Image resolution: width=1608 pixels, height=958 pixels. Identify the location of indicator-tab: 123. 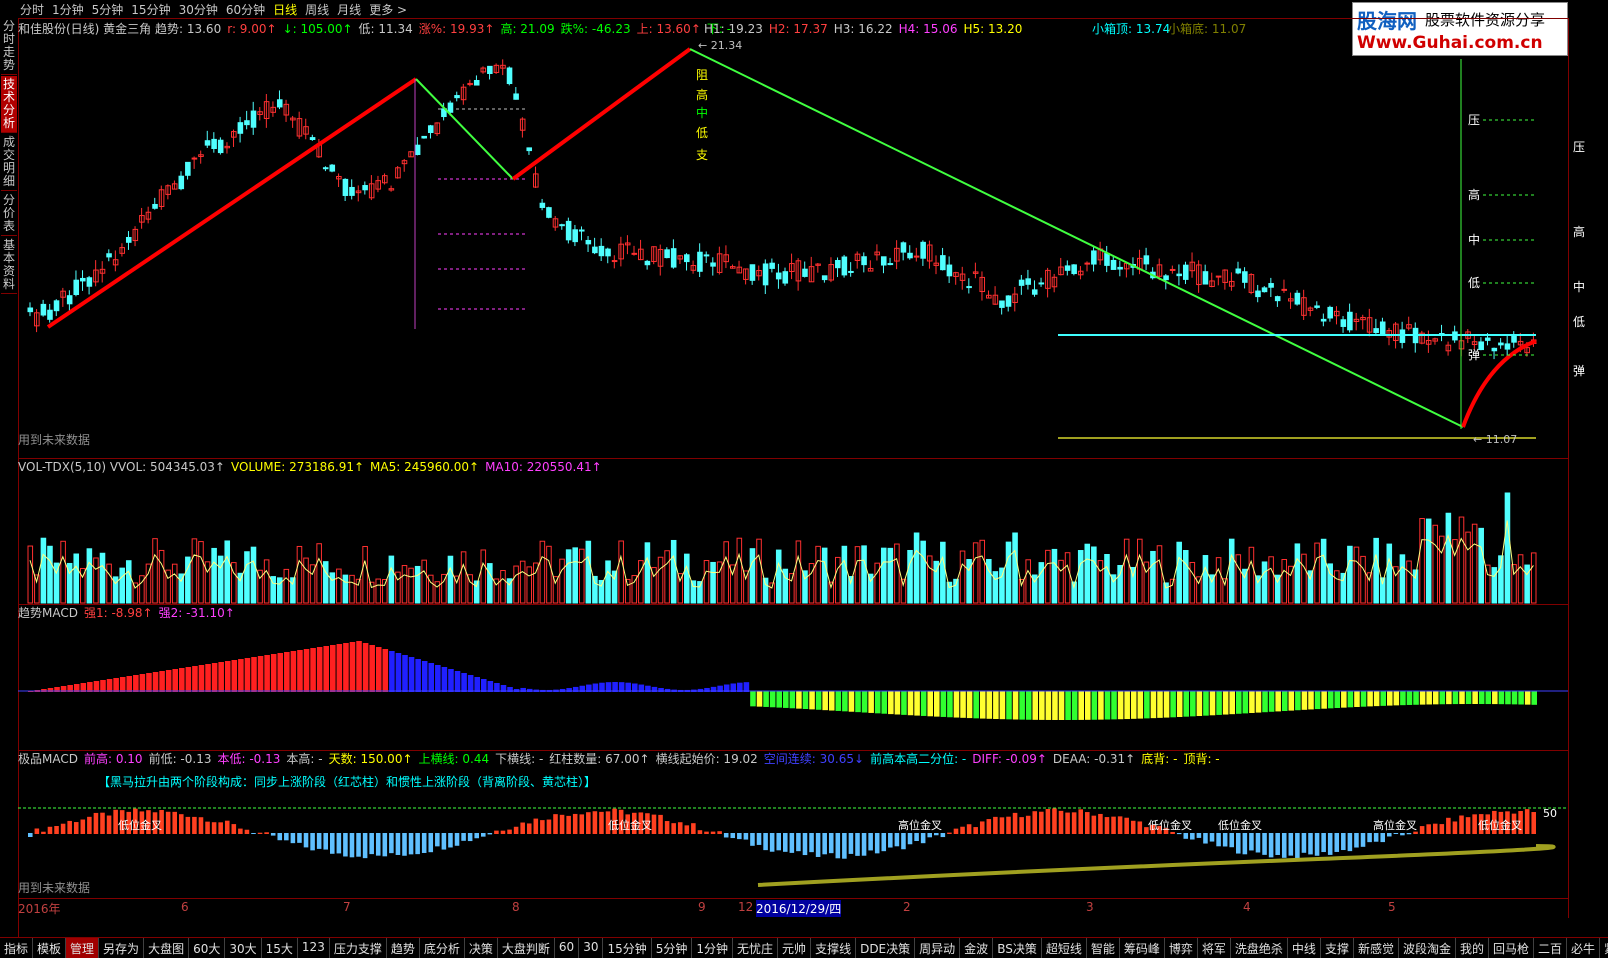
(314, 948).